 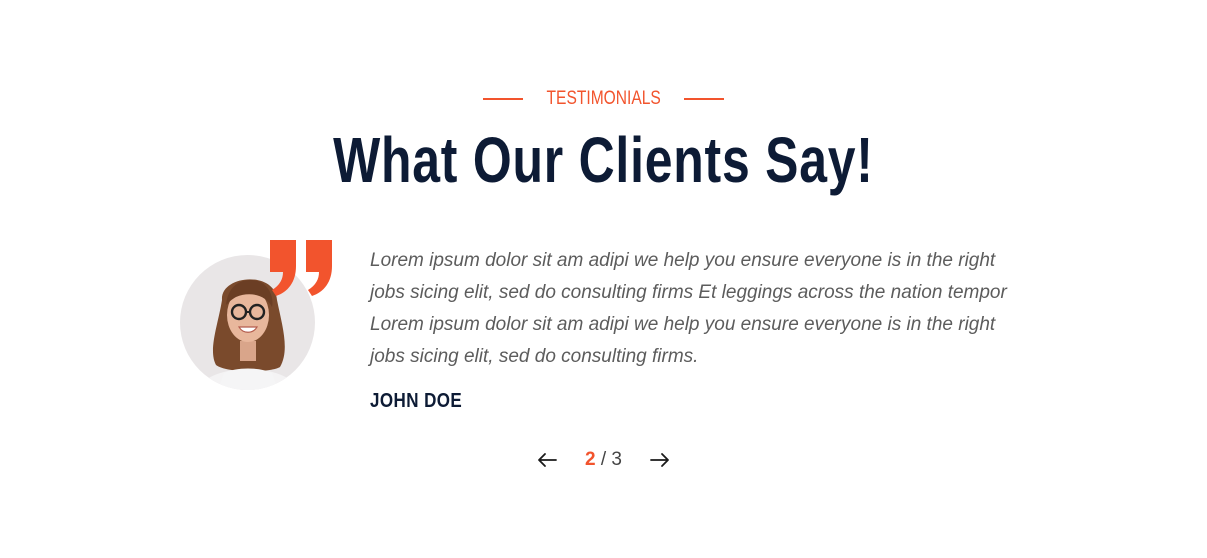 What do you see at coordinates (416, 401) in the screenshot?
I see `testimonial-author: JOHN DOE` at bounding box center [416, 401].